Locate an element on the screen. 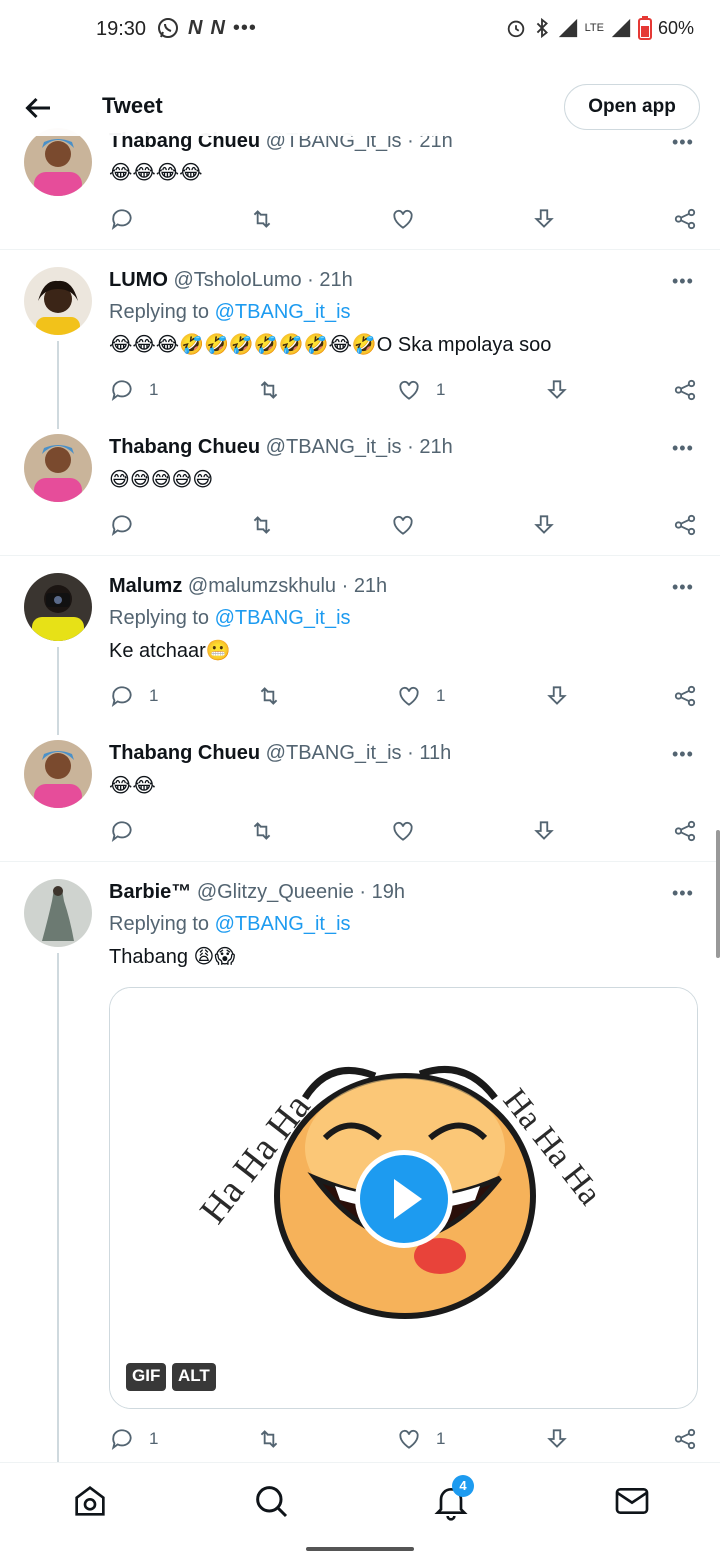 The image size is (720, 1560). tweet-header: Thabang Chueu @TBANG_it_is · 11h is located at coordinates (280, 753).